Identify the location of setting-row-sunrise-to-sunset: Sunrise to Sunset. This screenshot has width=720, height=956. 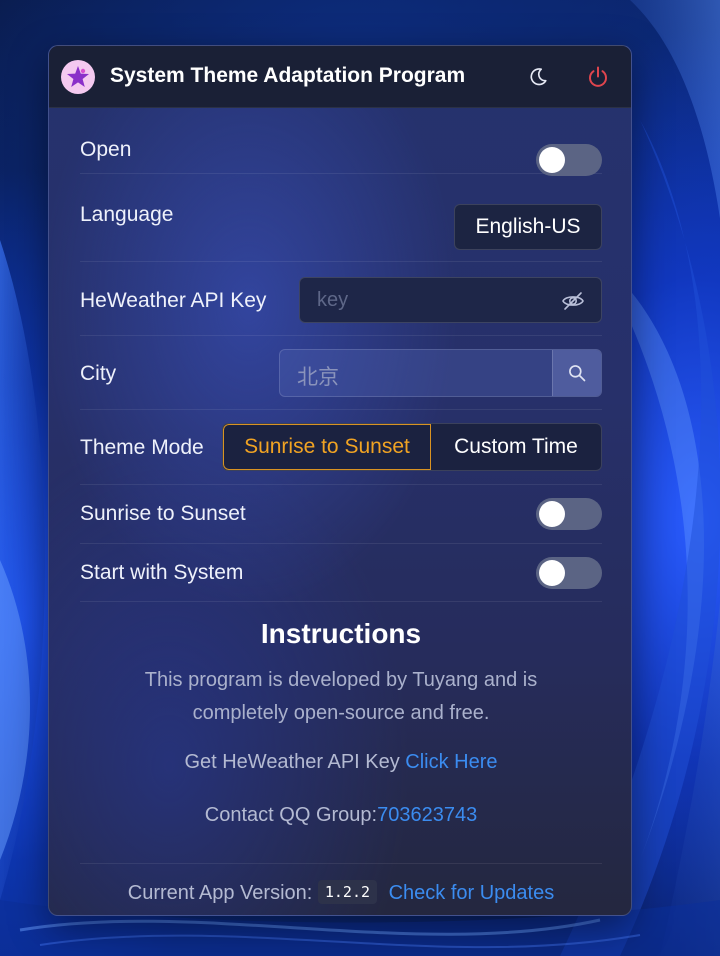
(341, 514).